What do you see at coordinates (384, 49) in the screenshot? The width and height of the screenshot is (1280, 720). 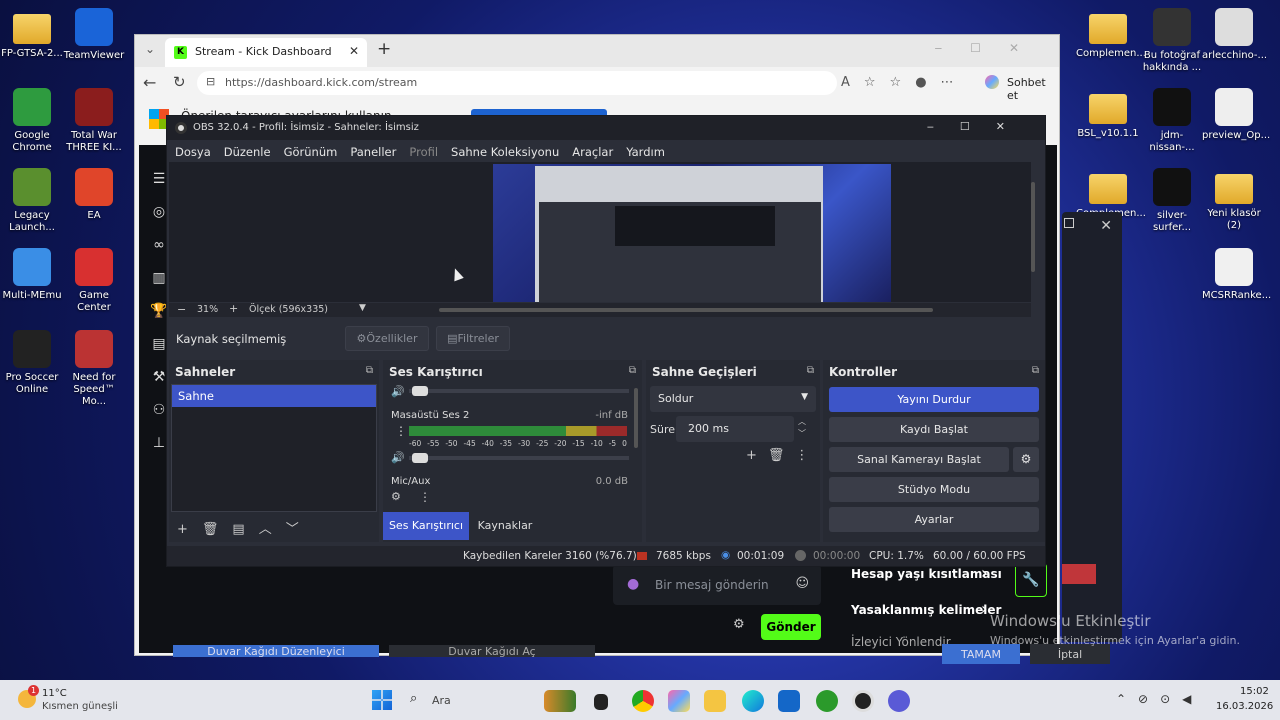 I see `new-tab-icon: +` at bounding box center [384, 49].